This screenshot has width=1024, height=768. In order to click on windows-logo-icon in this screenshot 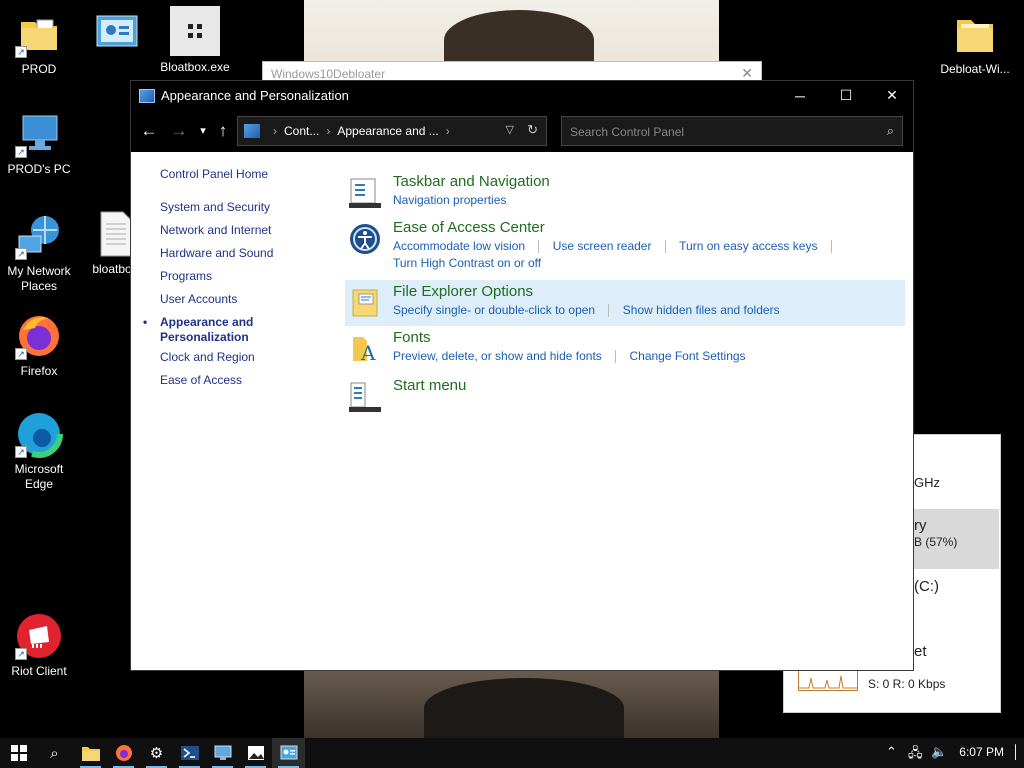, I will do `click(18, 753)`.